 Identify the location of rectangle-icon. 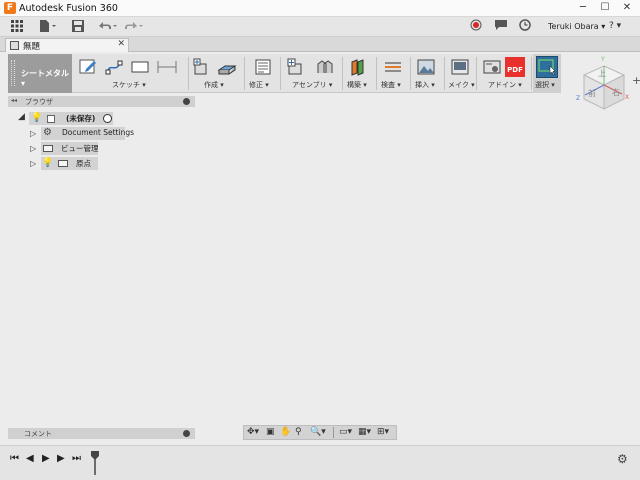
(140, 67).